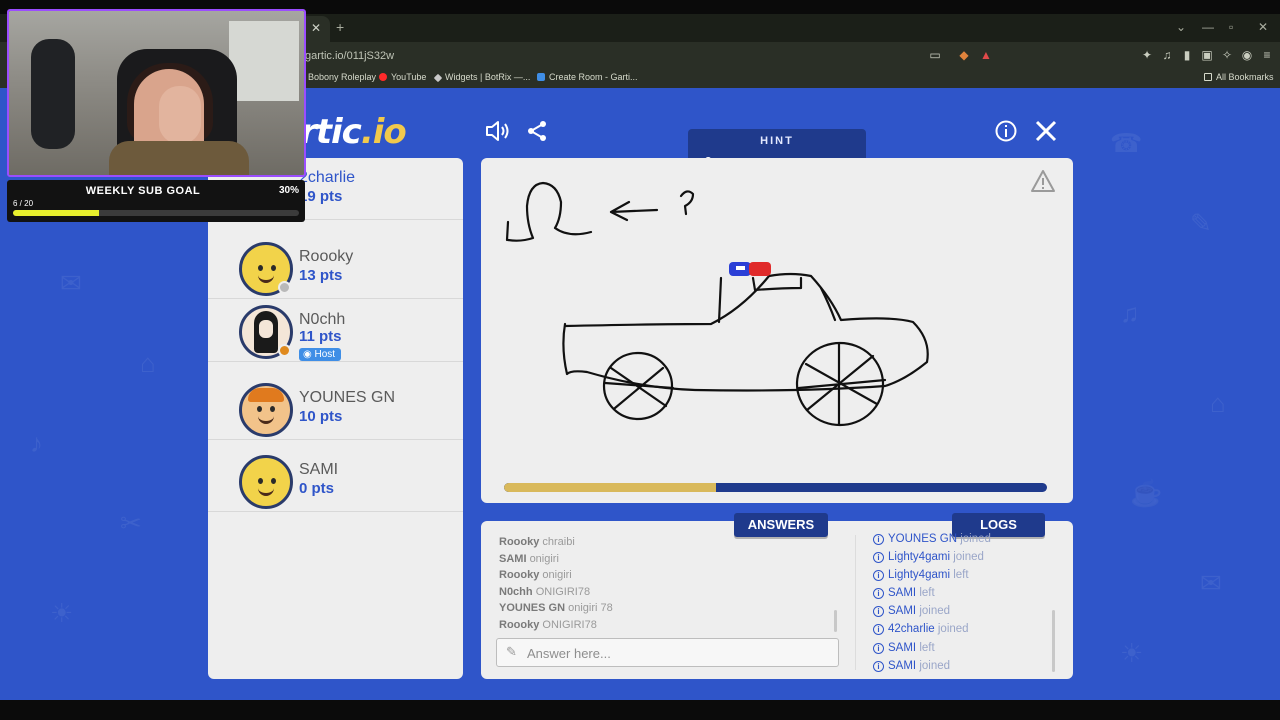 The image size is (1280, 720). Describe the element at coordinates (53, 94) in the screenshot. I see `punching-bag` at that location.